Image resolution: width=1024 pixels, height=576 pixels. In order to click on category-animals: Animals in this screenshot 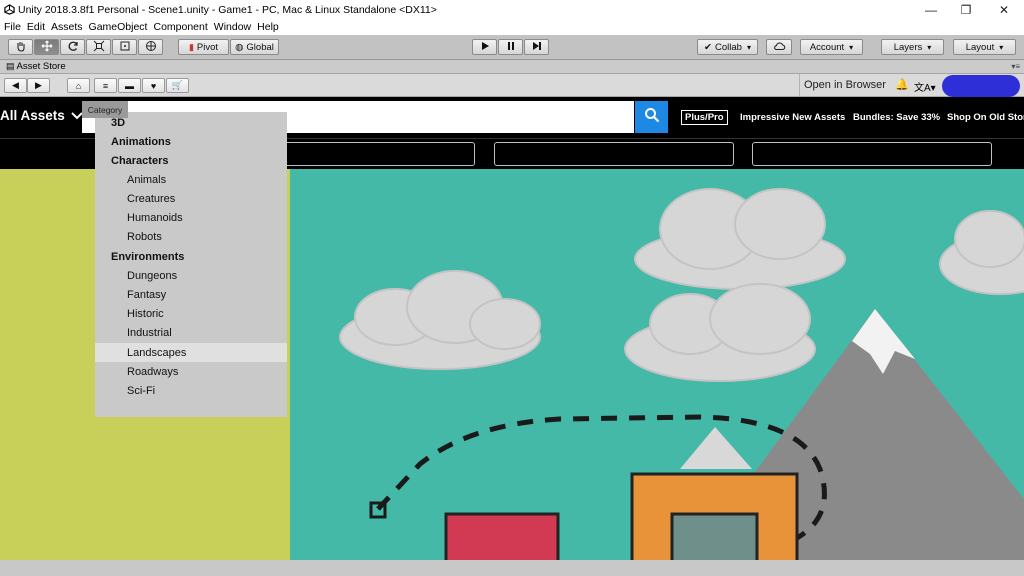, I will do `click(191, 179)`.